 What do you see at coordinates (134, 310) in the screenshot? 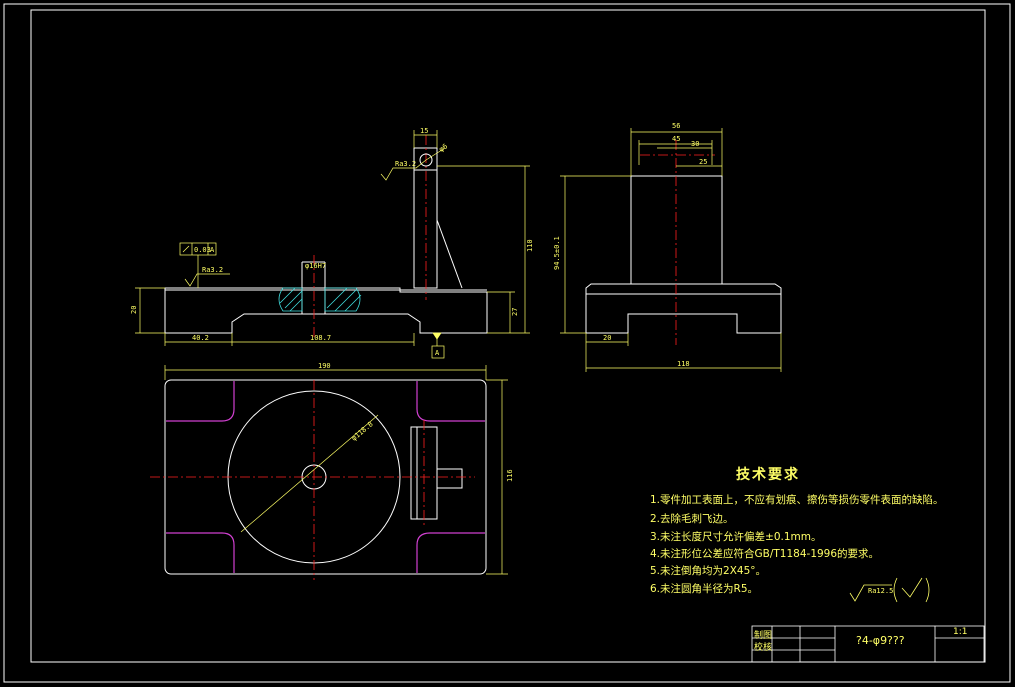
I see `dim-20-left: 20` at bounding box center [134, 310].